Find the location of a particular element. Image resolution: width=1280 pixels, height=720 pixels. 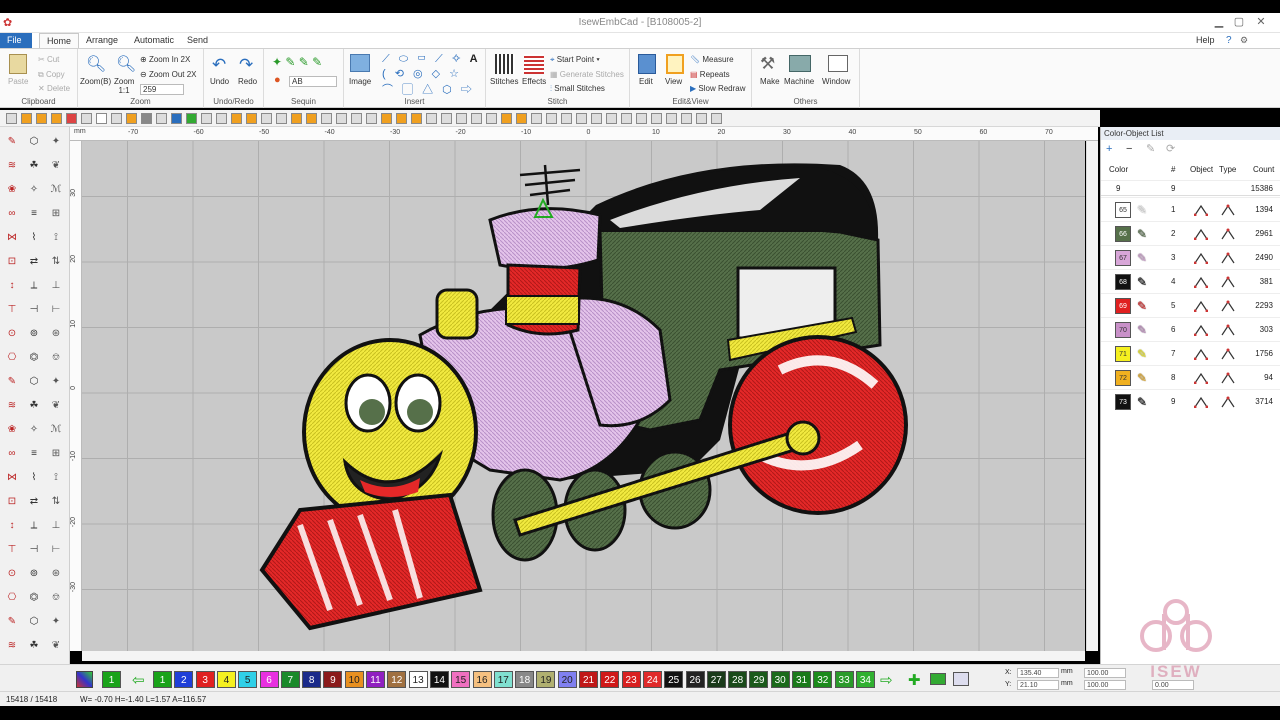

width-field: 100.00 is located at coordinates (1105, 673).